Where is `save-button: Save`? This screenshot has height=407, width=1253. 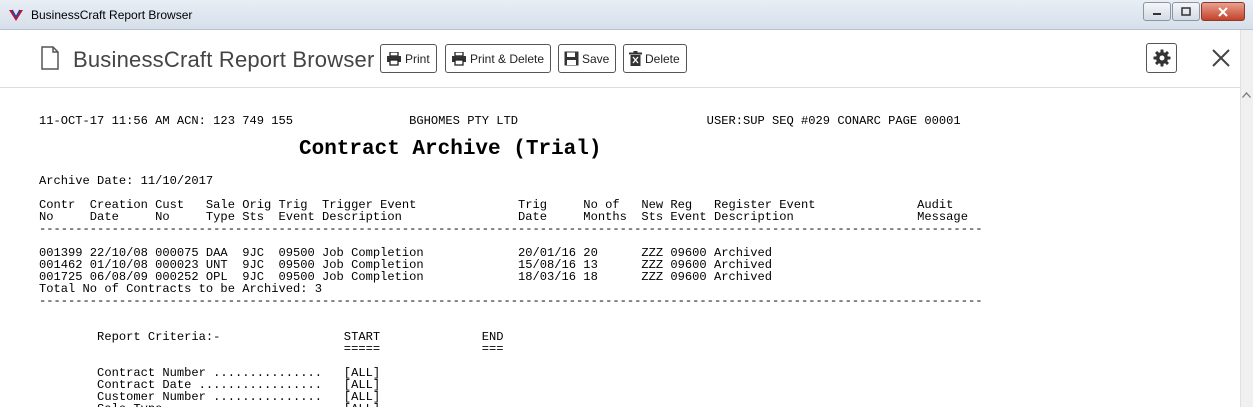
save-button: Save is located at coordinates (587, 58).